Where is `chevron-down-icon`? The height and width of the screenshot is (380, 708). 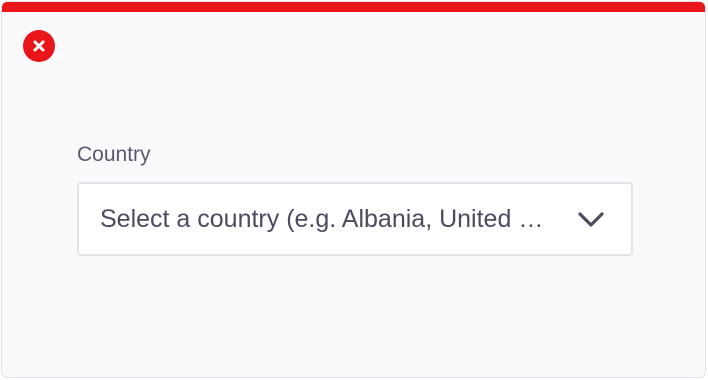
chevron-down-icon is located at coordinates (591, 219).